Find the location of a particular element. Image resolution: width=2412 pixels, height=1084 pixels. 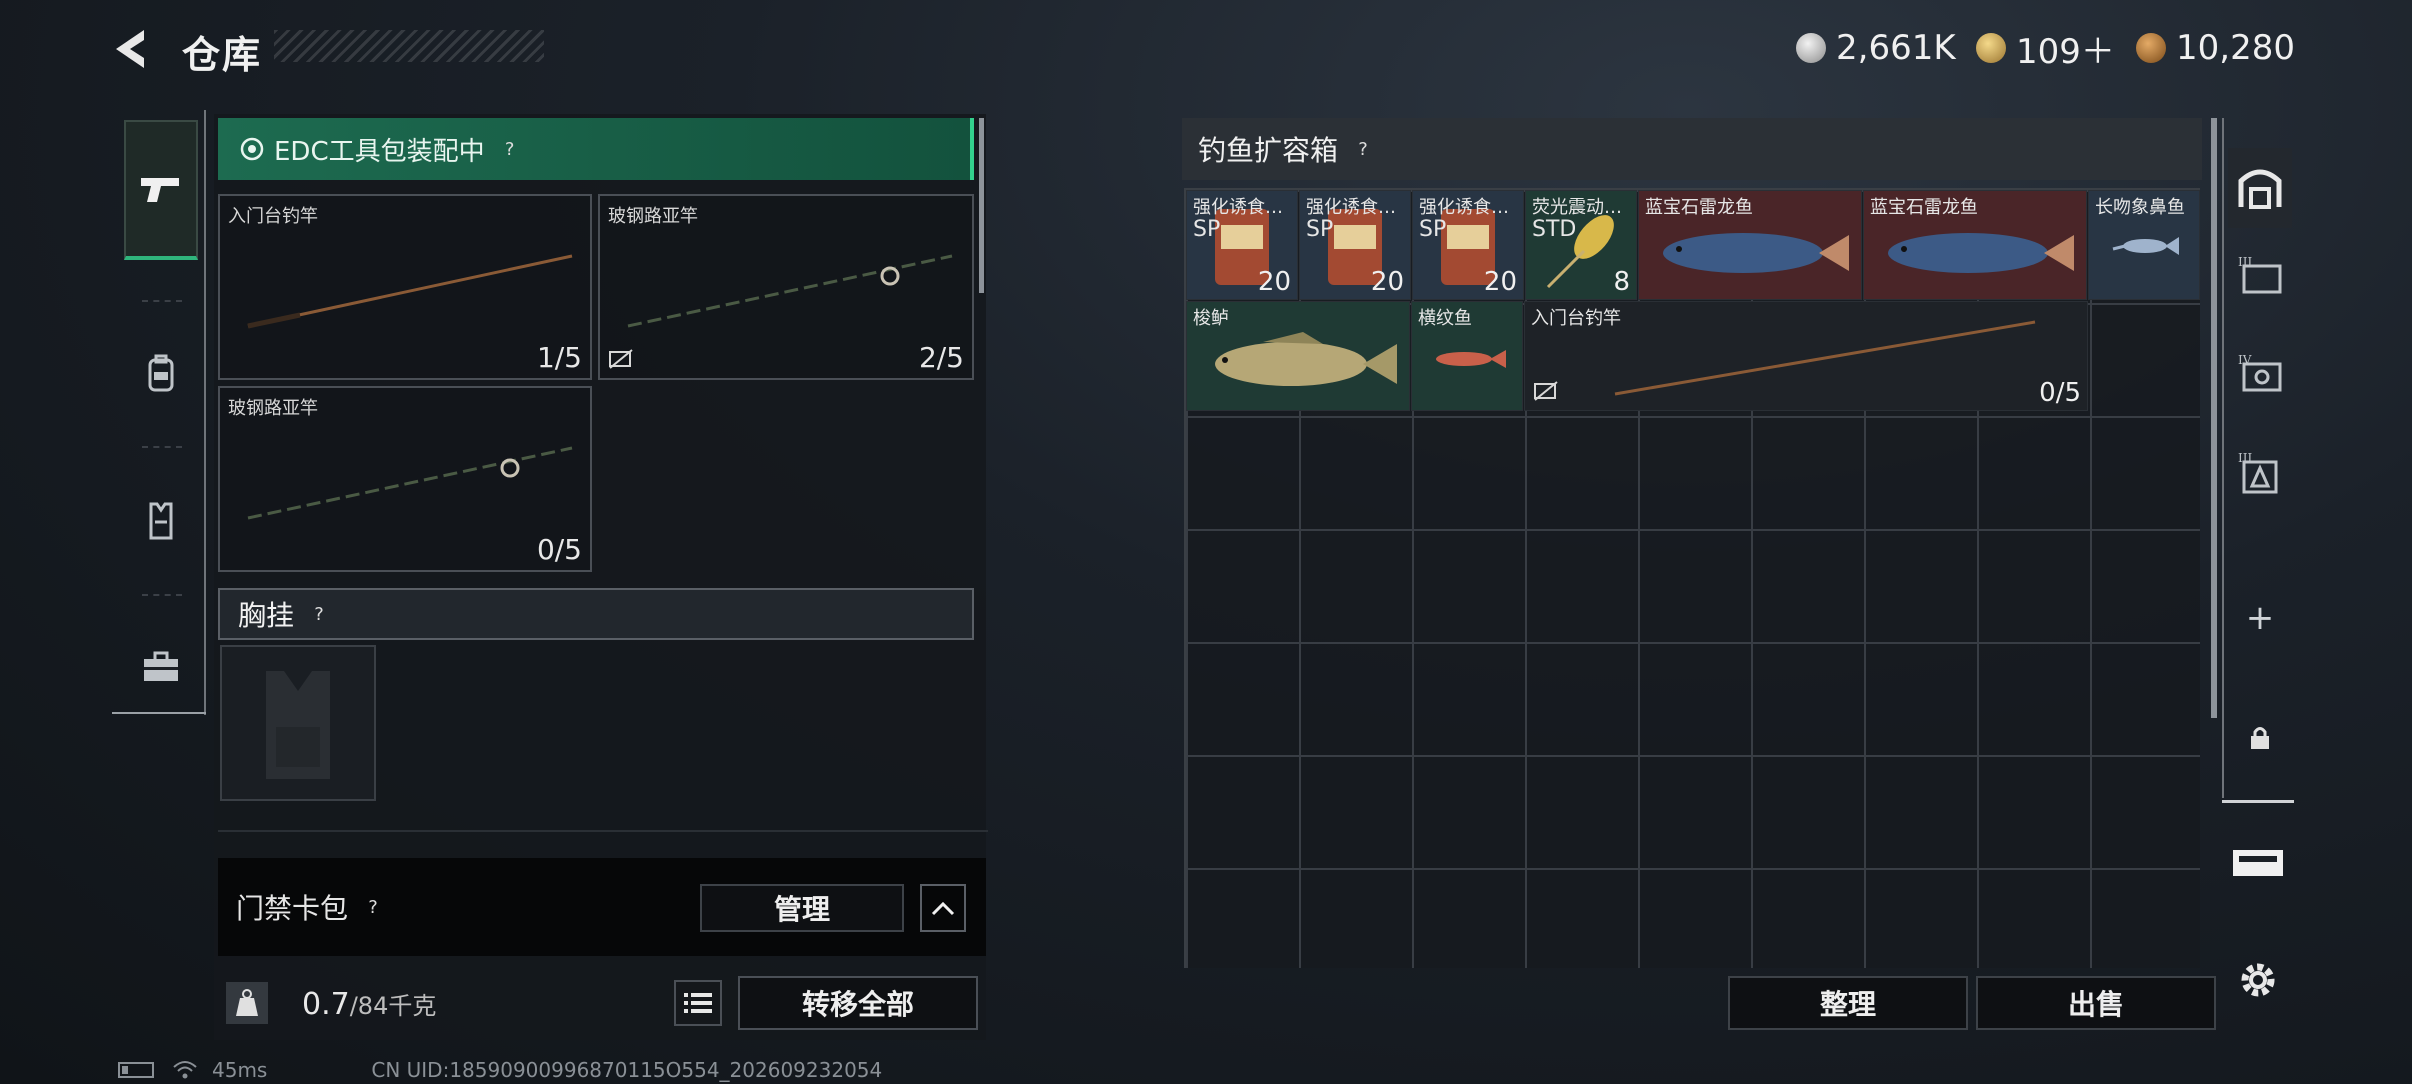

list-view-button is located at coordinates (698, 1003).